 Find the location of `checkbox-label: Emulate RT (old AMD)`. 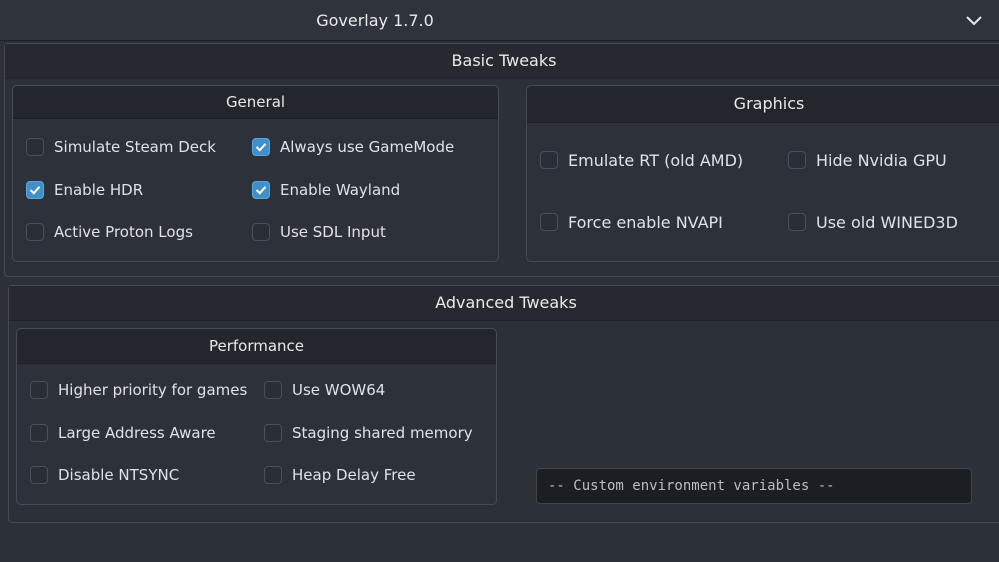

checkbox-label: Emulate RT (old AMD) is located at coordinates (656, 160).